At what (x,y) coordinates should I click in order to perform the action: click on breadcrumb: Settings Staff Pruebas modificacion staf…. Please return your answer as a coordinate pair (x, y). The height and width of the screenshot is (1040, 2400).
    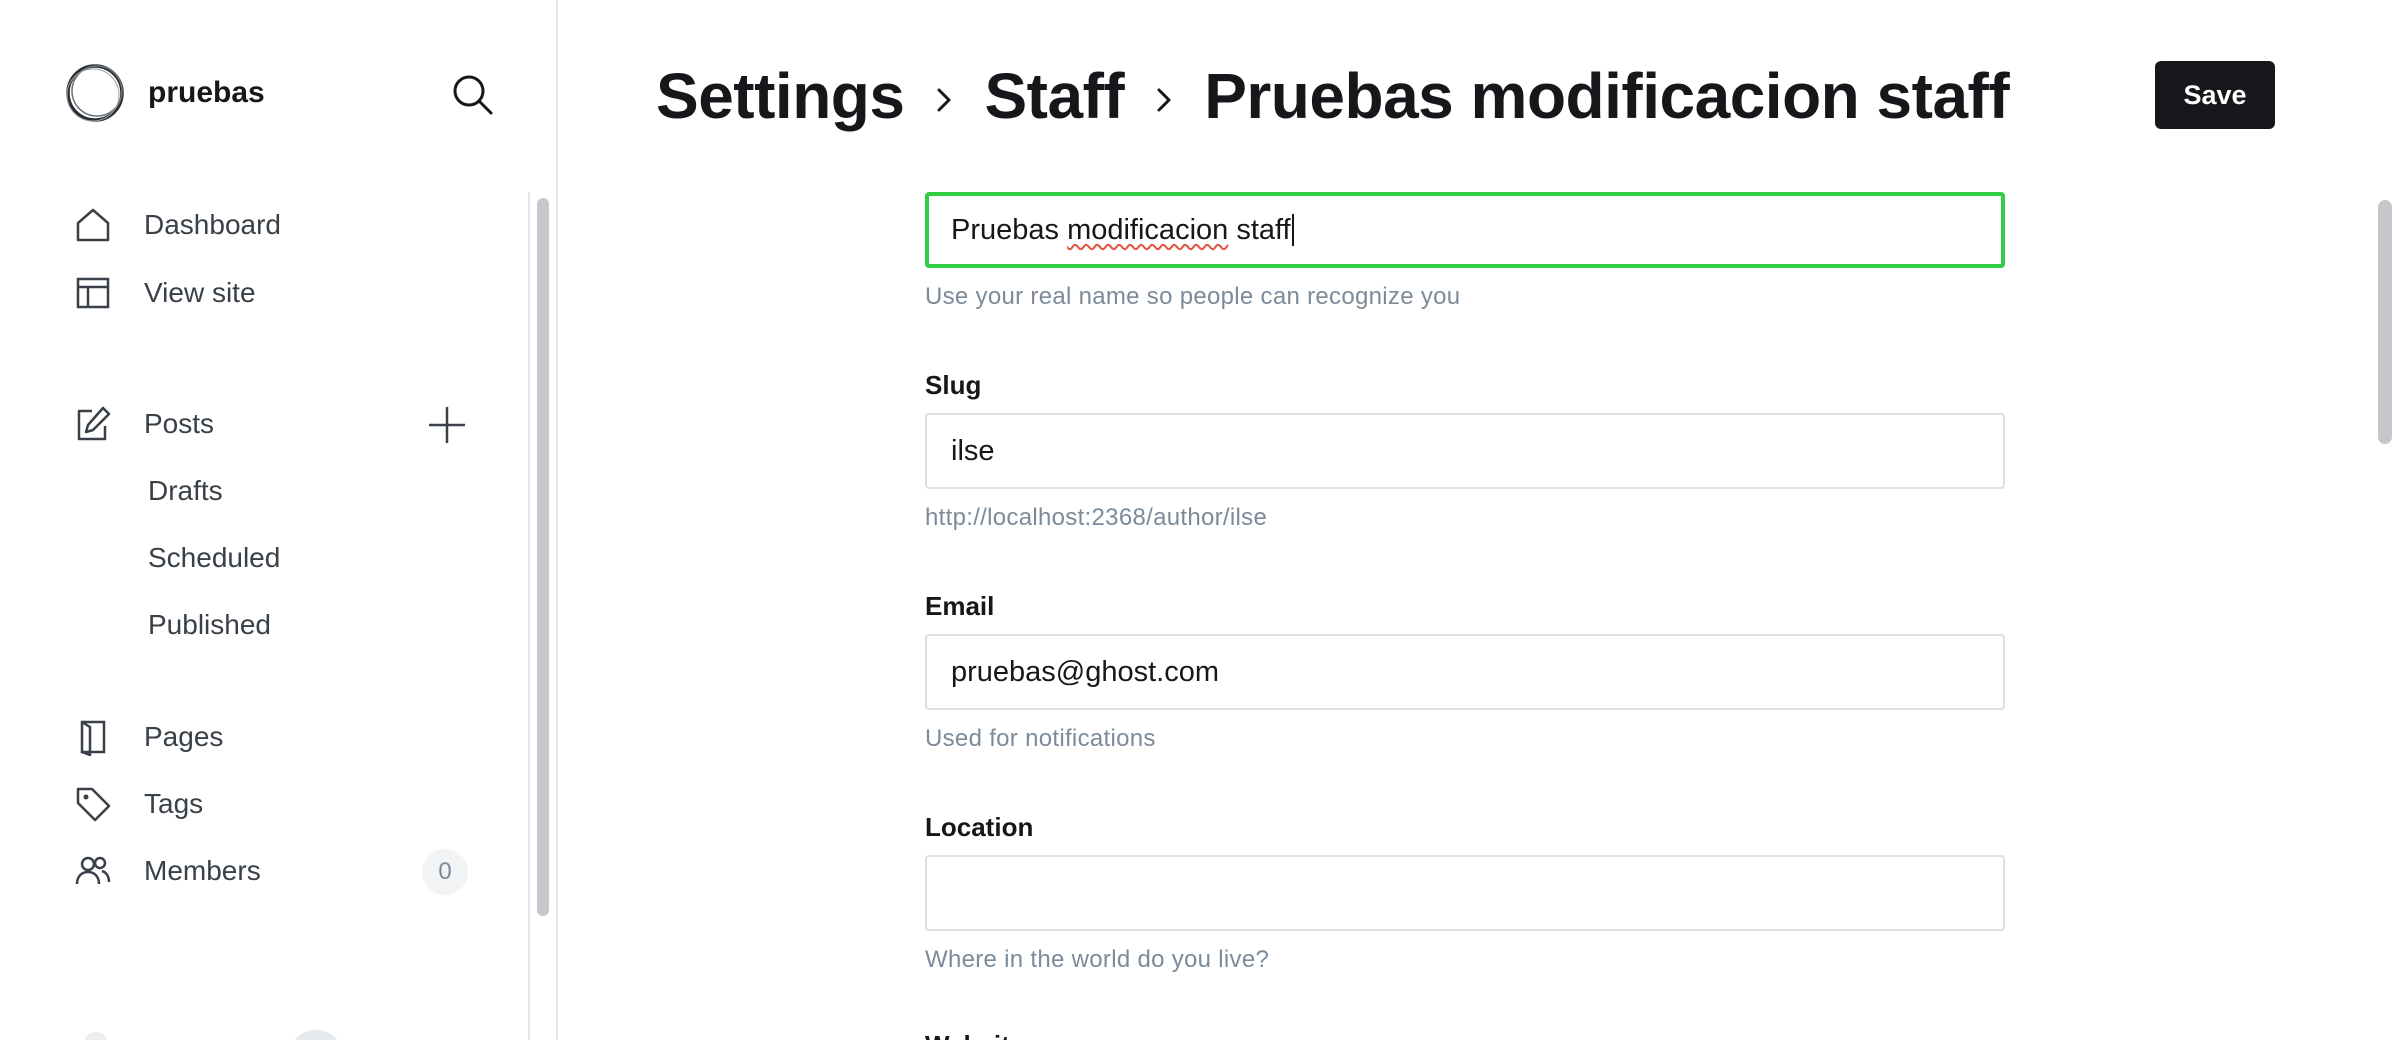
    Looking at the image, I should click on (1333, 96).